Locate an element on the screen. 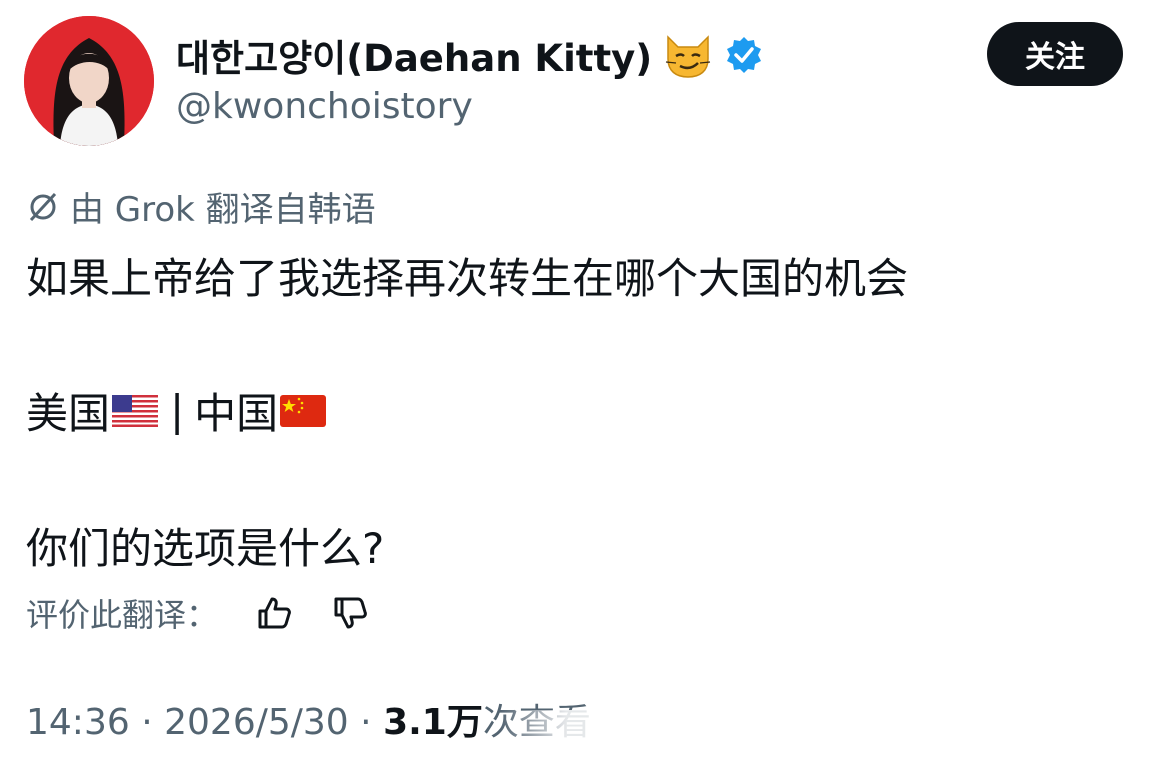 Image resolution: width=1170 pixels, height=770 pixels. views-count: 3.1万 is located at coordinates (433, 722).